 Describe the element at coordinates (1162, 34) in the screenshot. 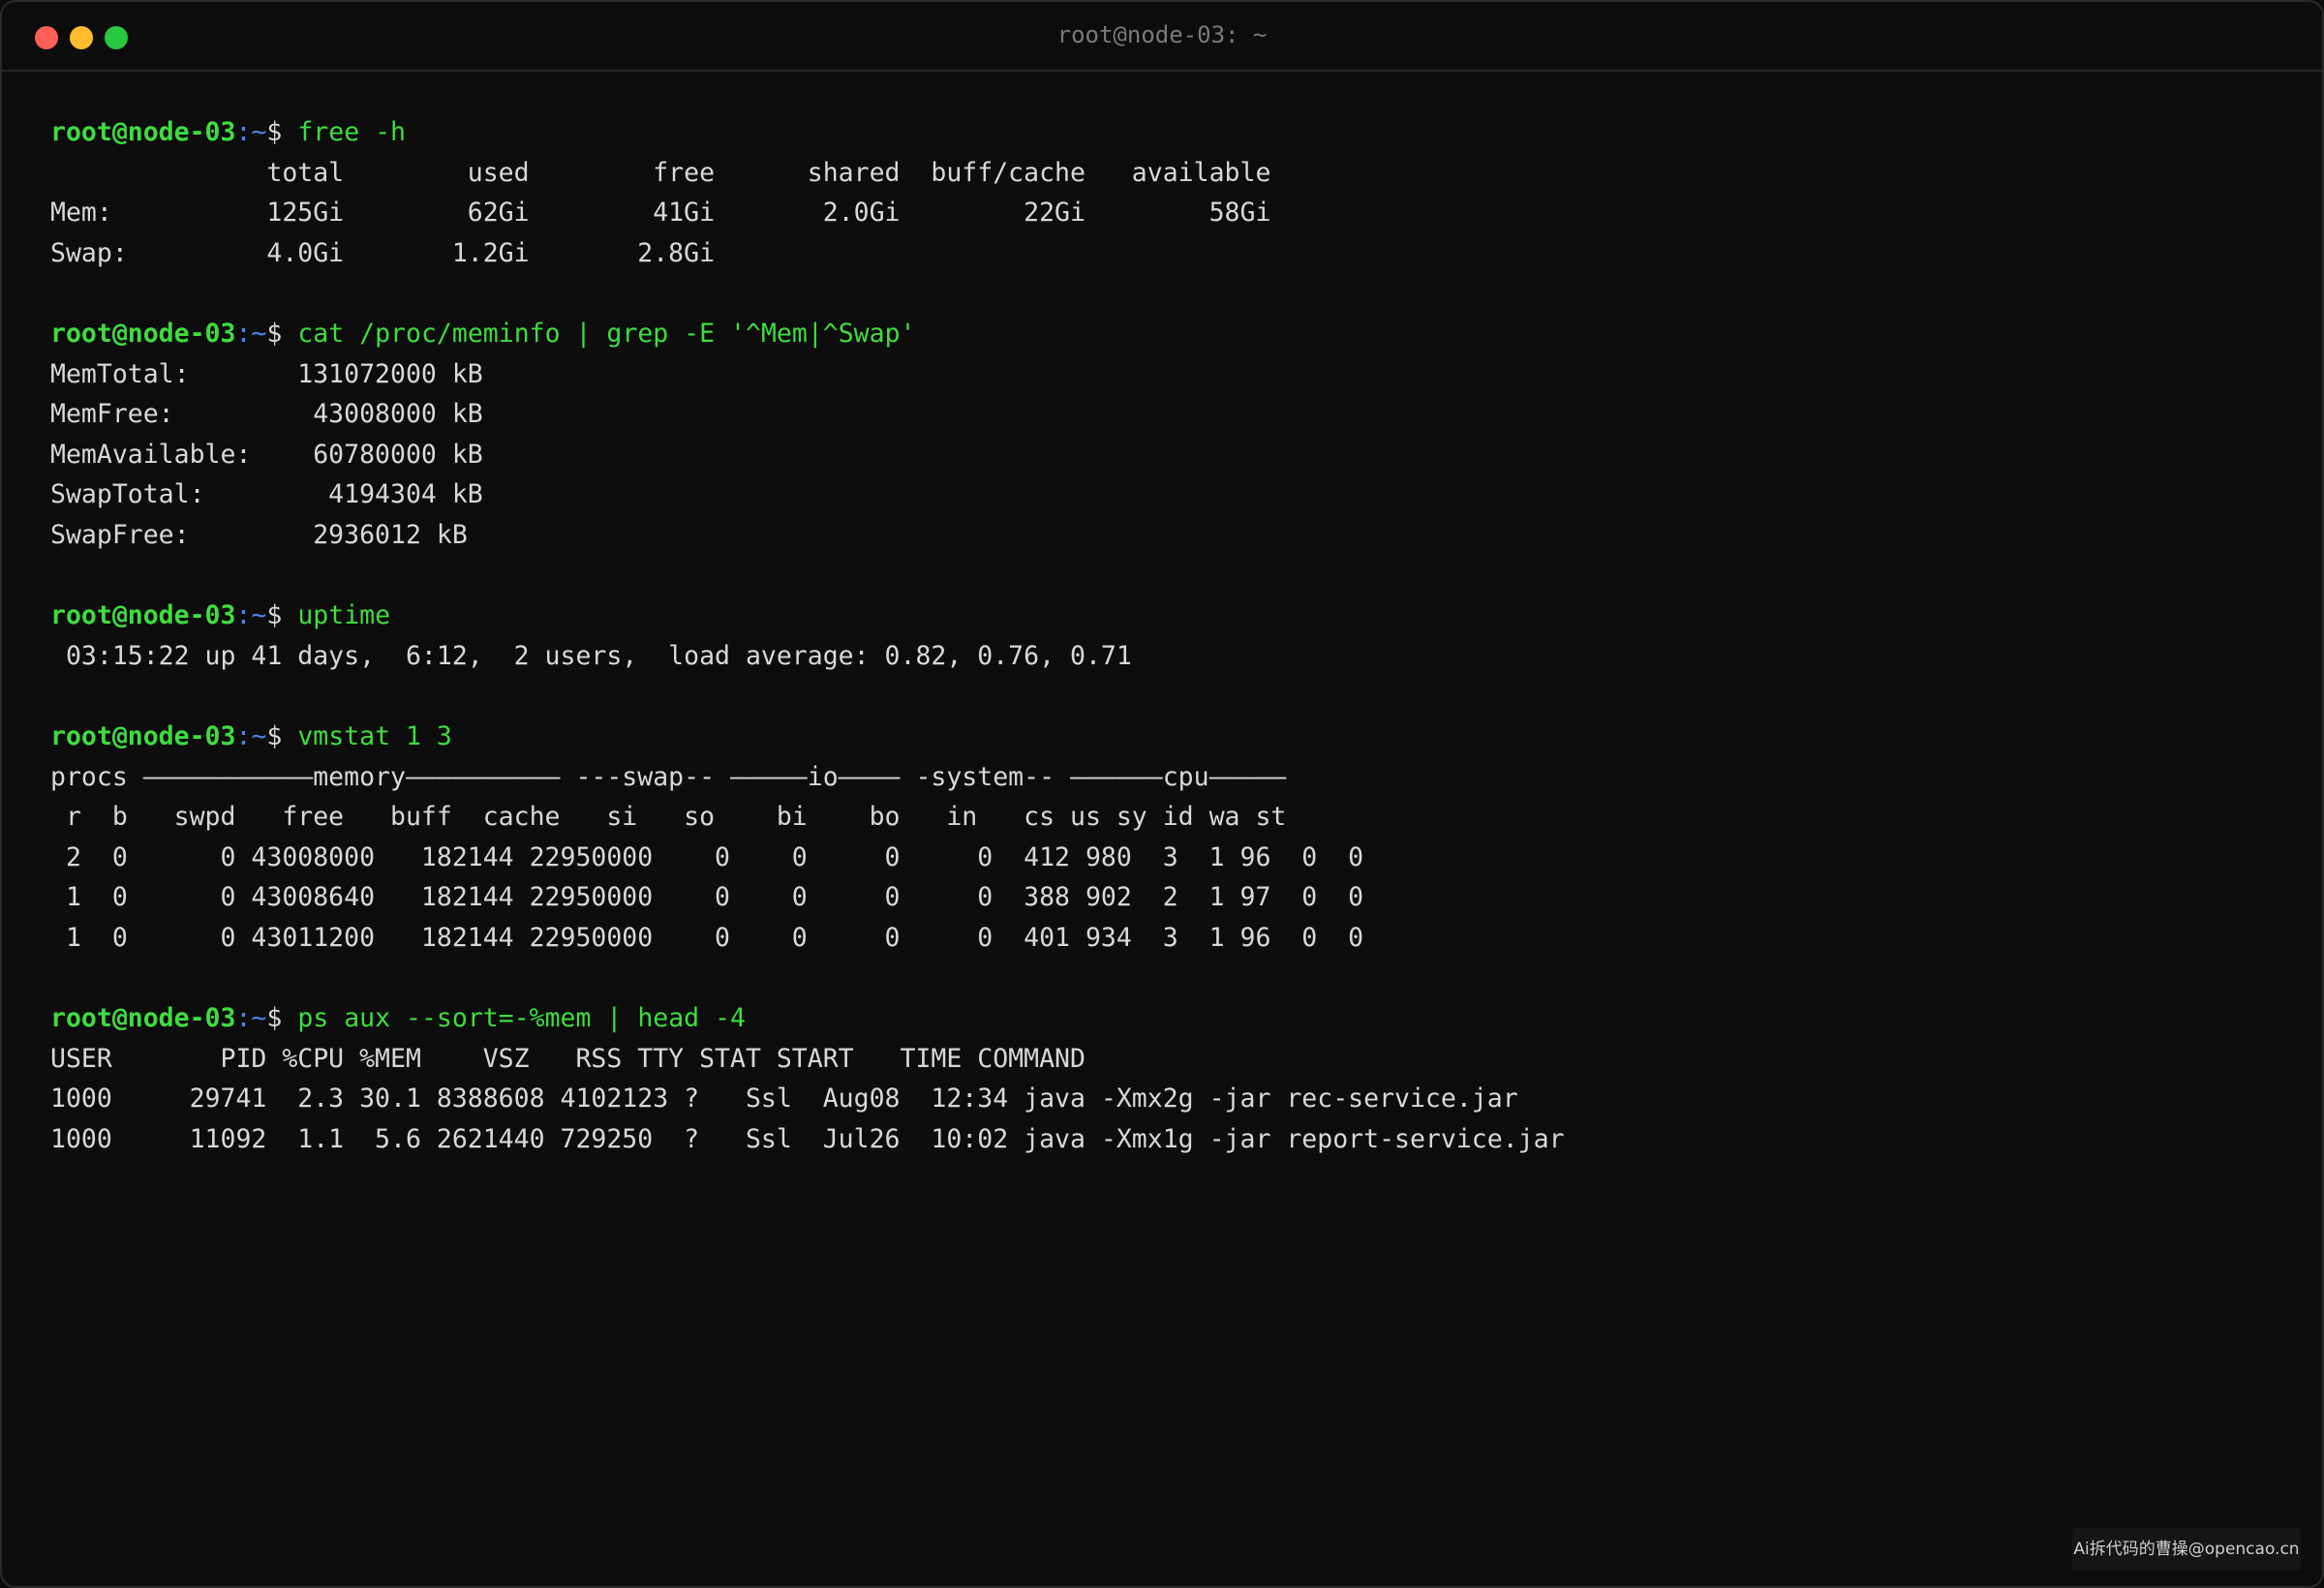

I see `window-title: root@node-03: ~` at that location.